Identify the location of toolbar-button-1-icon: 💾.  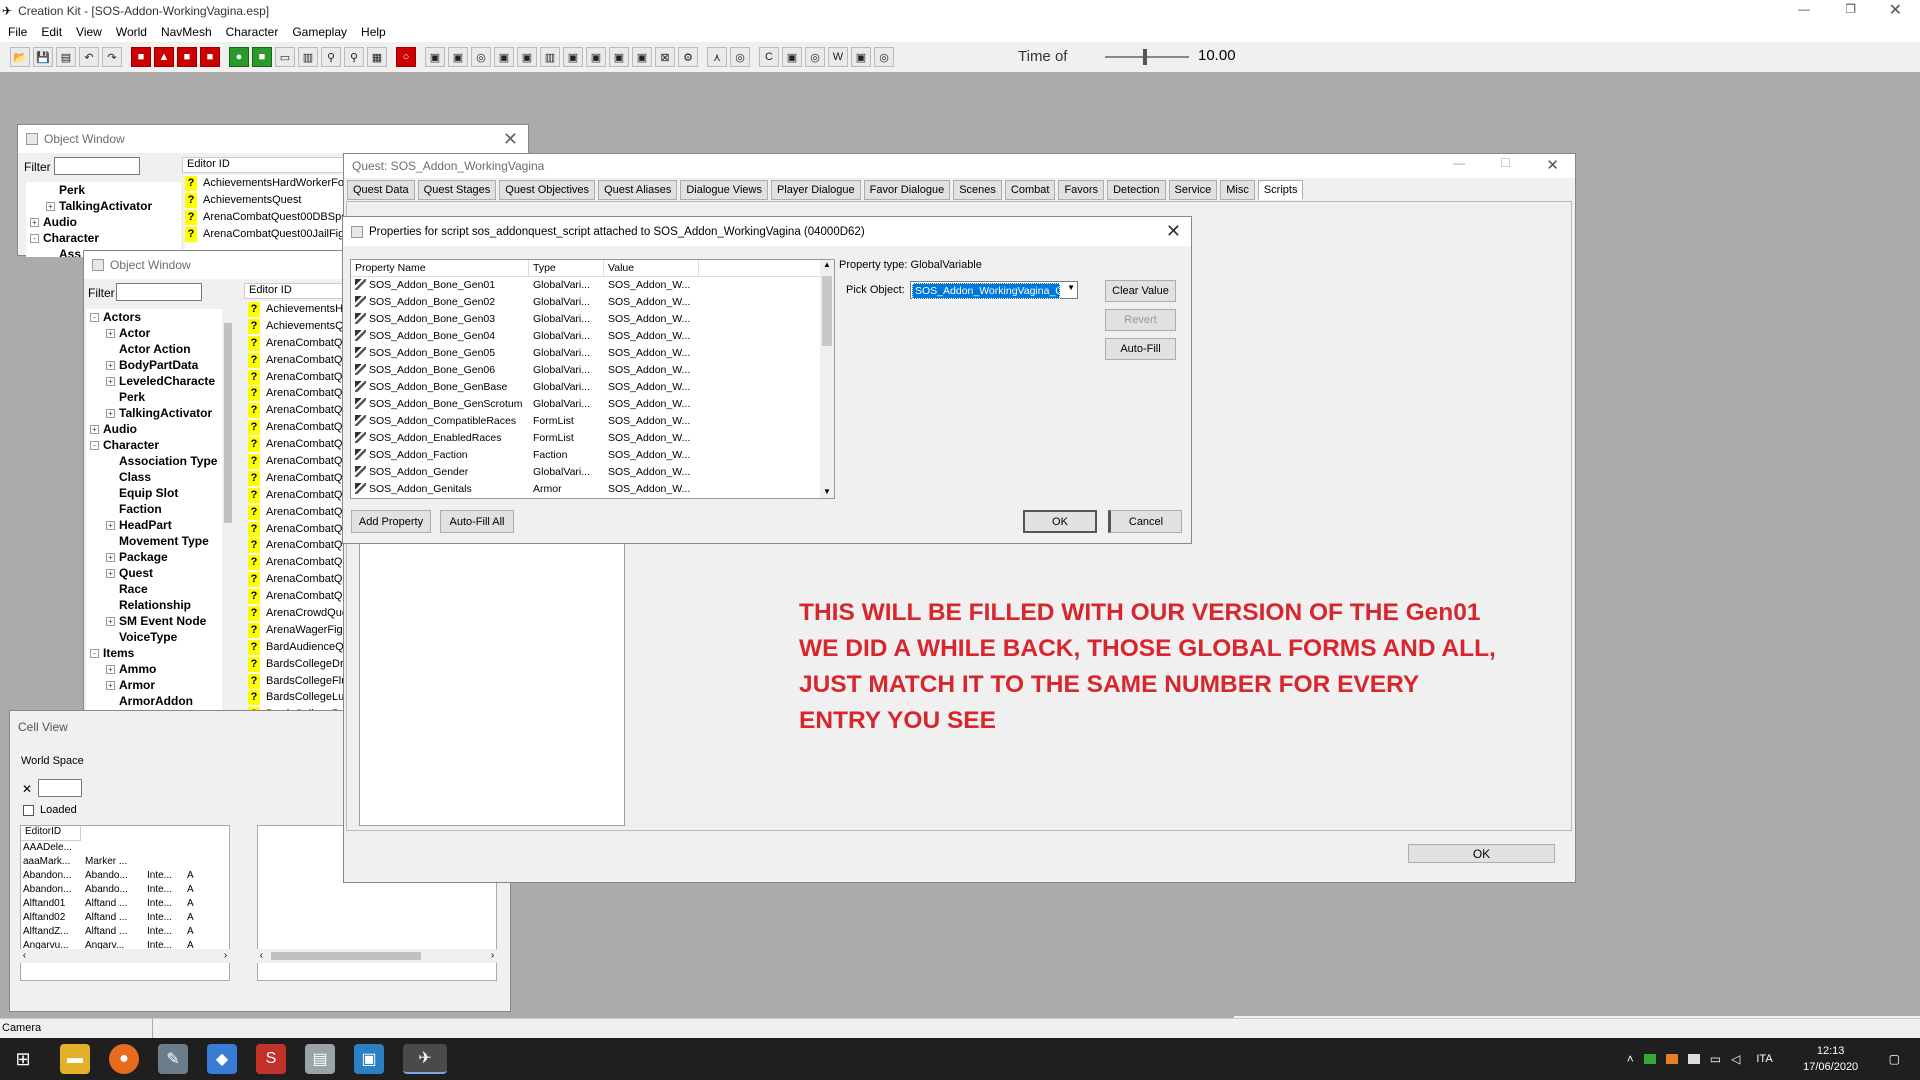
(43, 57).